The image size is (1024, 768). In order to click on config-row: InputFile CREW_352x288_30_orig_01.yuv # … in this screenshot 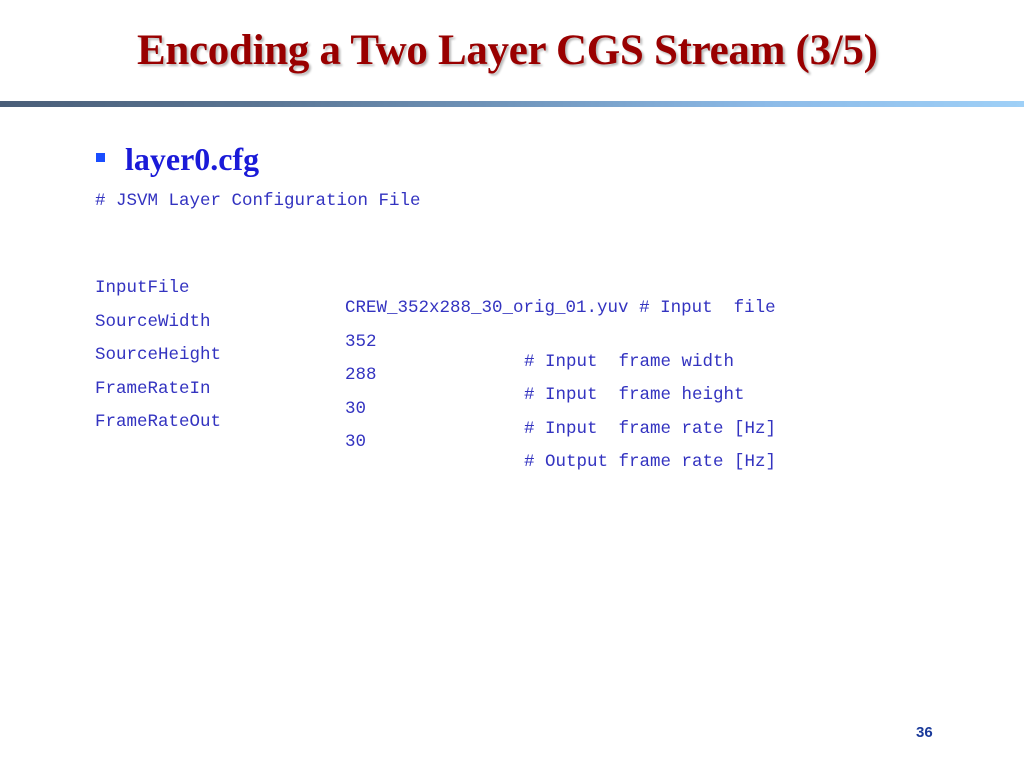, I will do `click(435, 288)`.